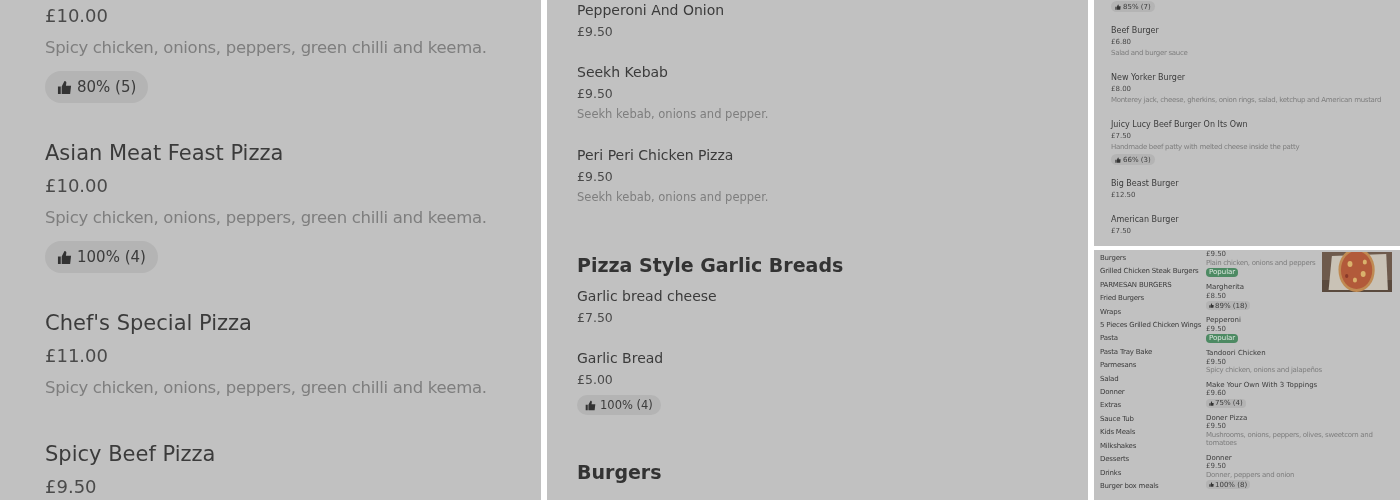 The height and width of the screenshot is (500, 1400). What do you see at coordinates (651, 10) in the screenshot?
I see `dish-name: Pepperoni And Onion` at bounding box center [651, 10].